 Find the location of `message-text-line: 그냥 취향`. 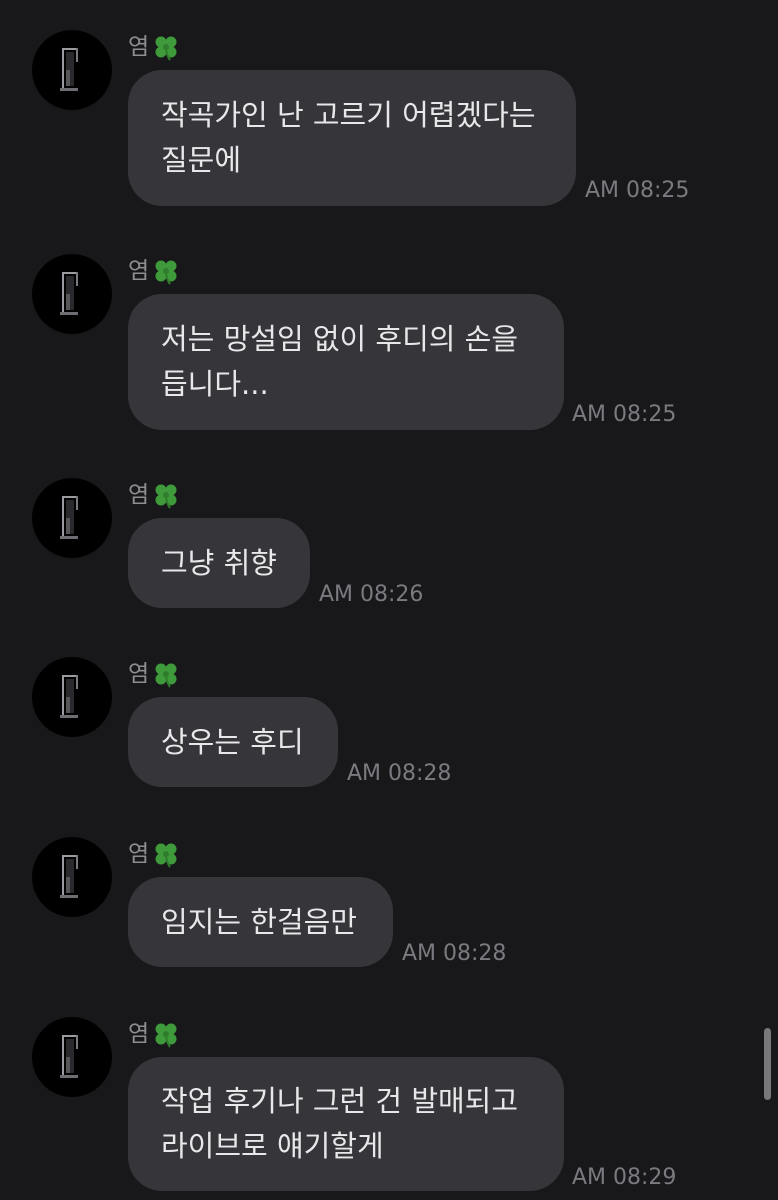

message-text-line: 그냥 취향 is located at coordinates (219, 562).